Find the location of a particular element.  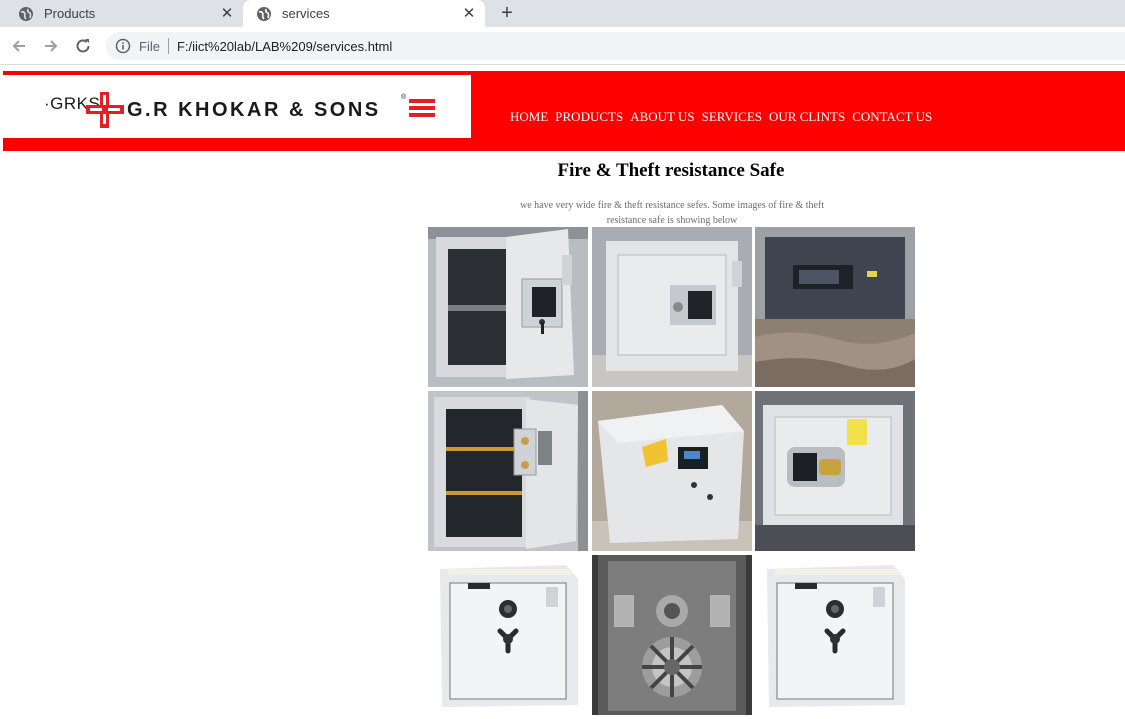

nav-services: SERVICES is located at coordinates (732, 117).